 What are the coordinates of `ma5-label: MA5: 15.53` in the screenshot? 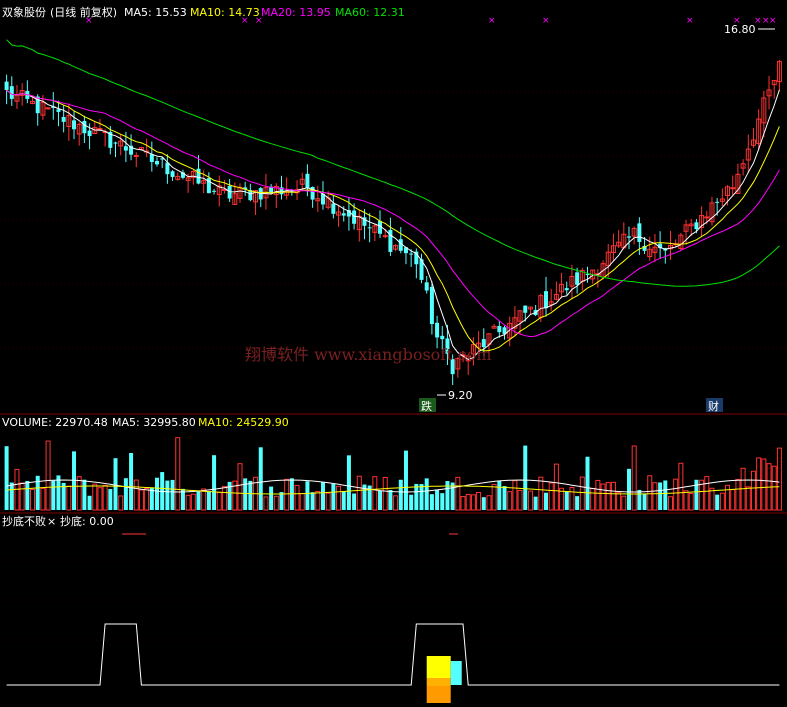 It's located at (155, 12).